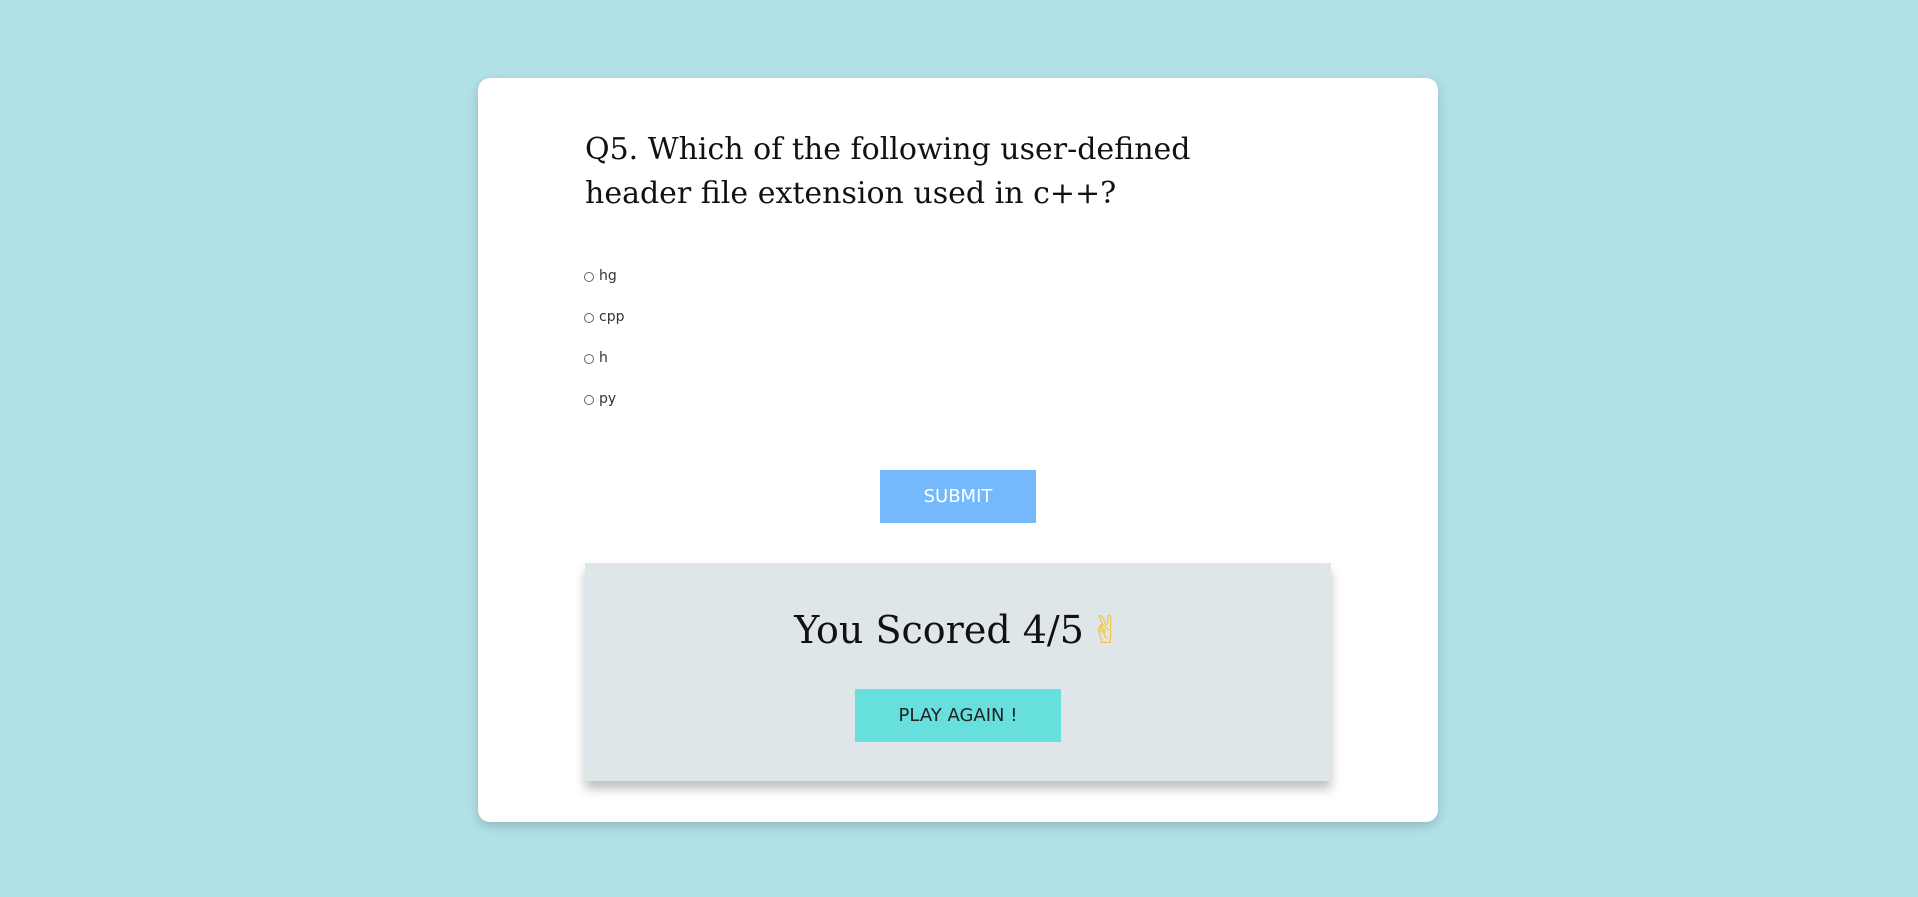 The image size is (1918, 897). I want to click on play-again-button: PLAY AGAIN !, so click(958, 715).